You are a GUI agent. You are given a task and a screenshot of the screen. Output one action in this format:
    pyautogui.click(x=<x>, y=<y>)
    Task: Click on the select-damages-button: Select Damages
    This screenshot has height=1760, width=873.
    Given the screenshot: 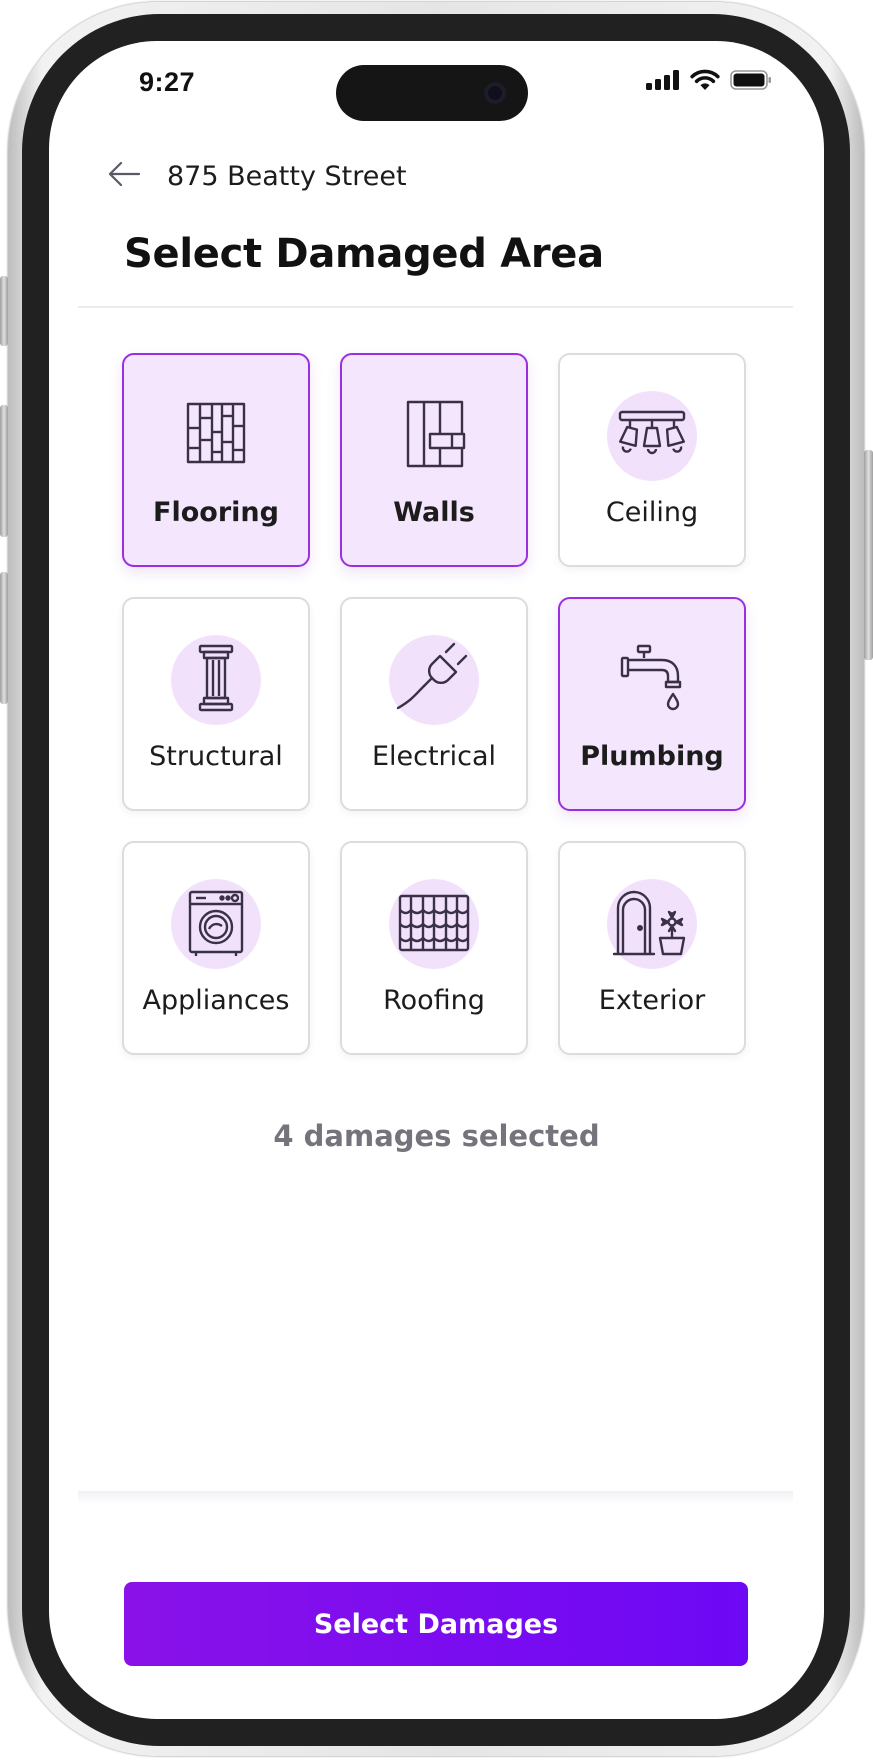 What is the action you would take?
    pyautogui.click(x=436, y=1624)
    